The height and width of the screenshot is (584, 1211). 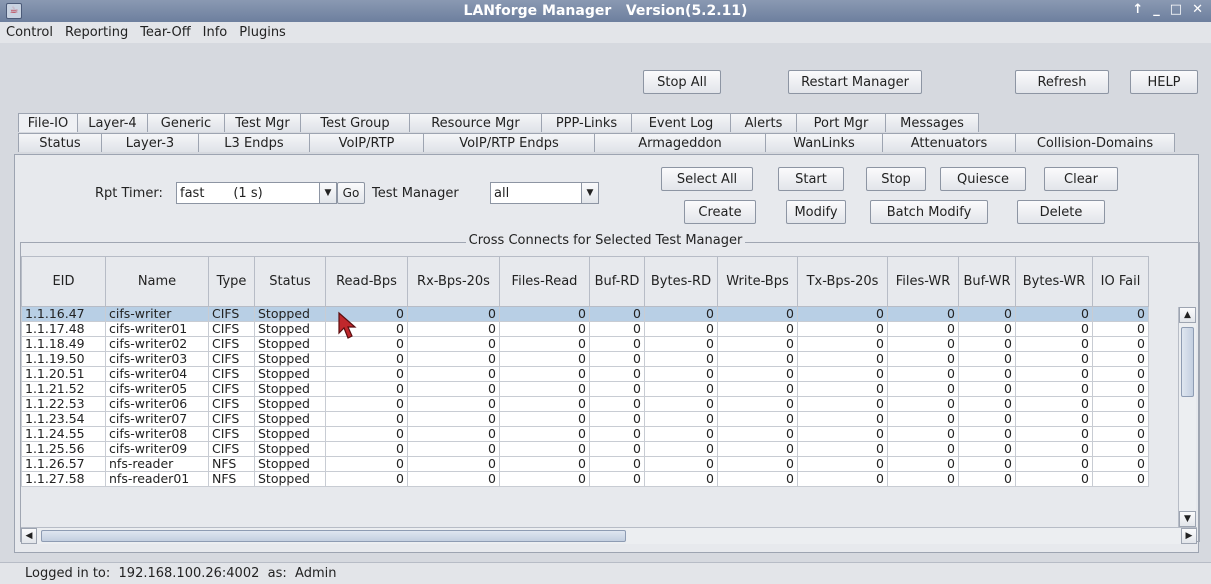 What do you see at coordinates (932, 122) in the screenshot?
I see `tab-messages: Messages` at bounding box center [932, 122].